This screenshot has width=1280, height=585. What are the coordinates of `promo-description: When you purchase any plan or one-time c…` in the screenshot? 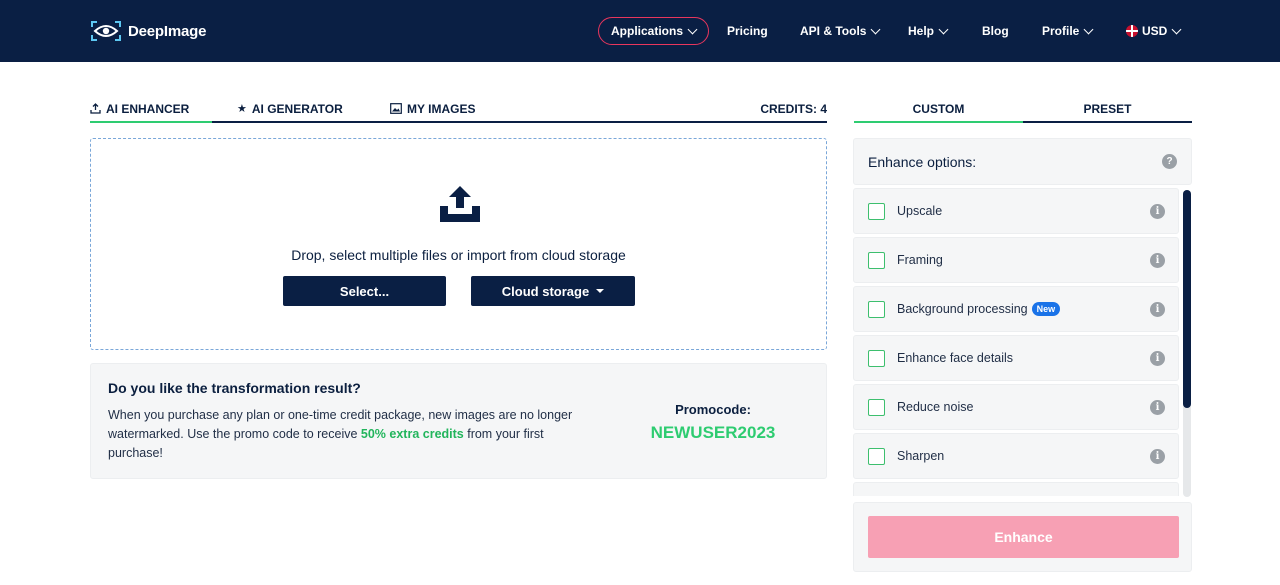 It's located at (353, 434).